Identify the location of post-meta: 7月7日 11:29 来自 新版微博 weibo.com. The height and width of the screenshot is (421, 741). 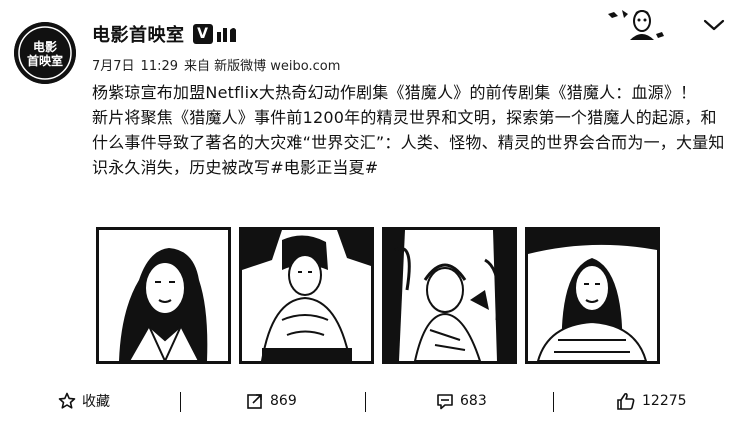
(216, 64).